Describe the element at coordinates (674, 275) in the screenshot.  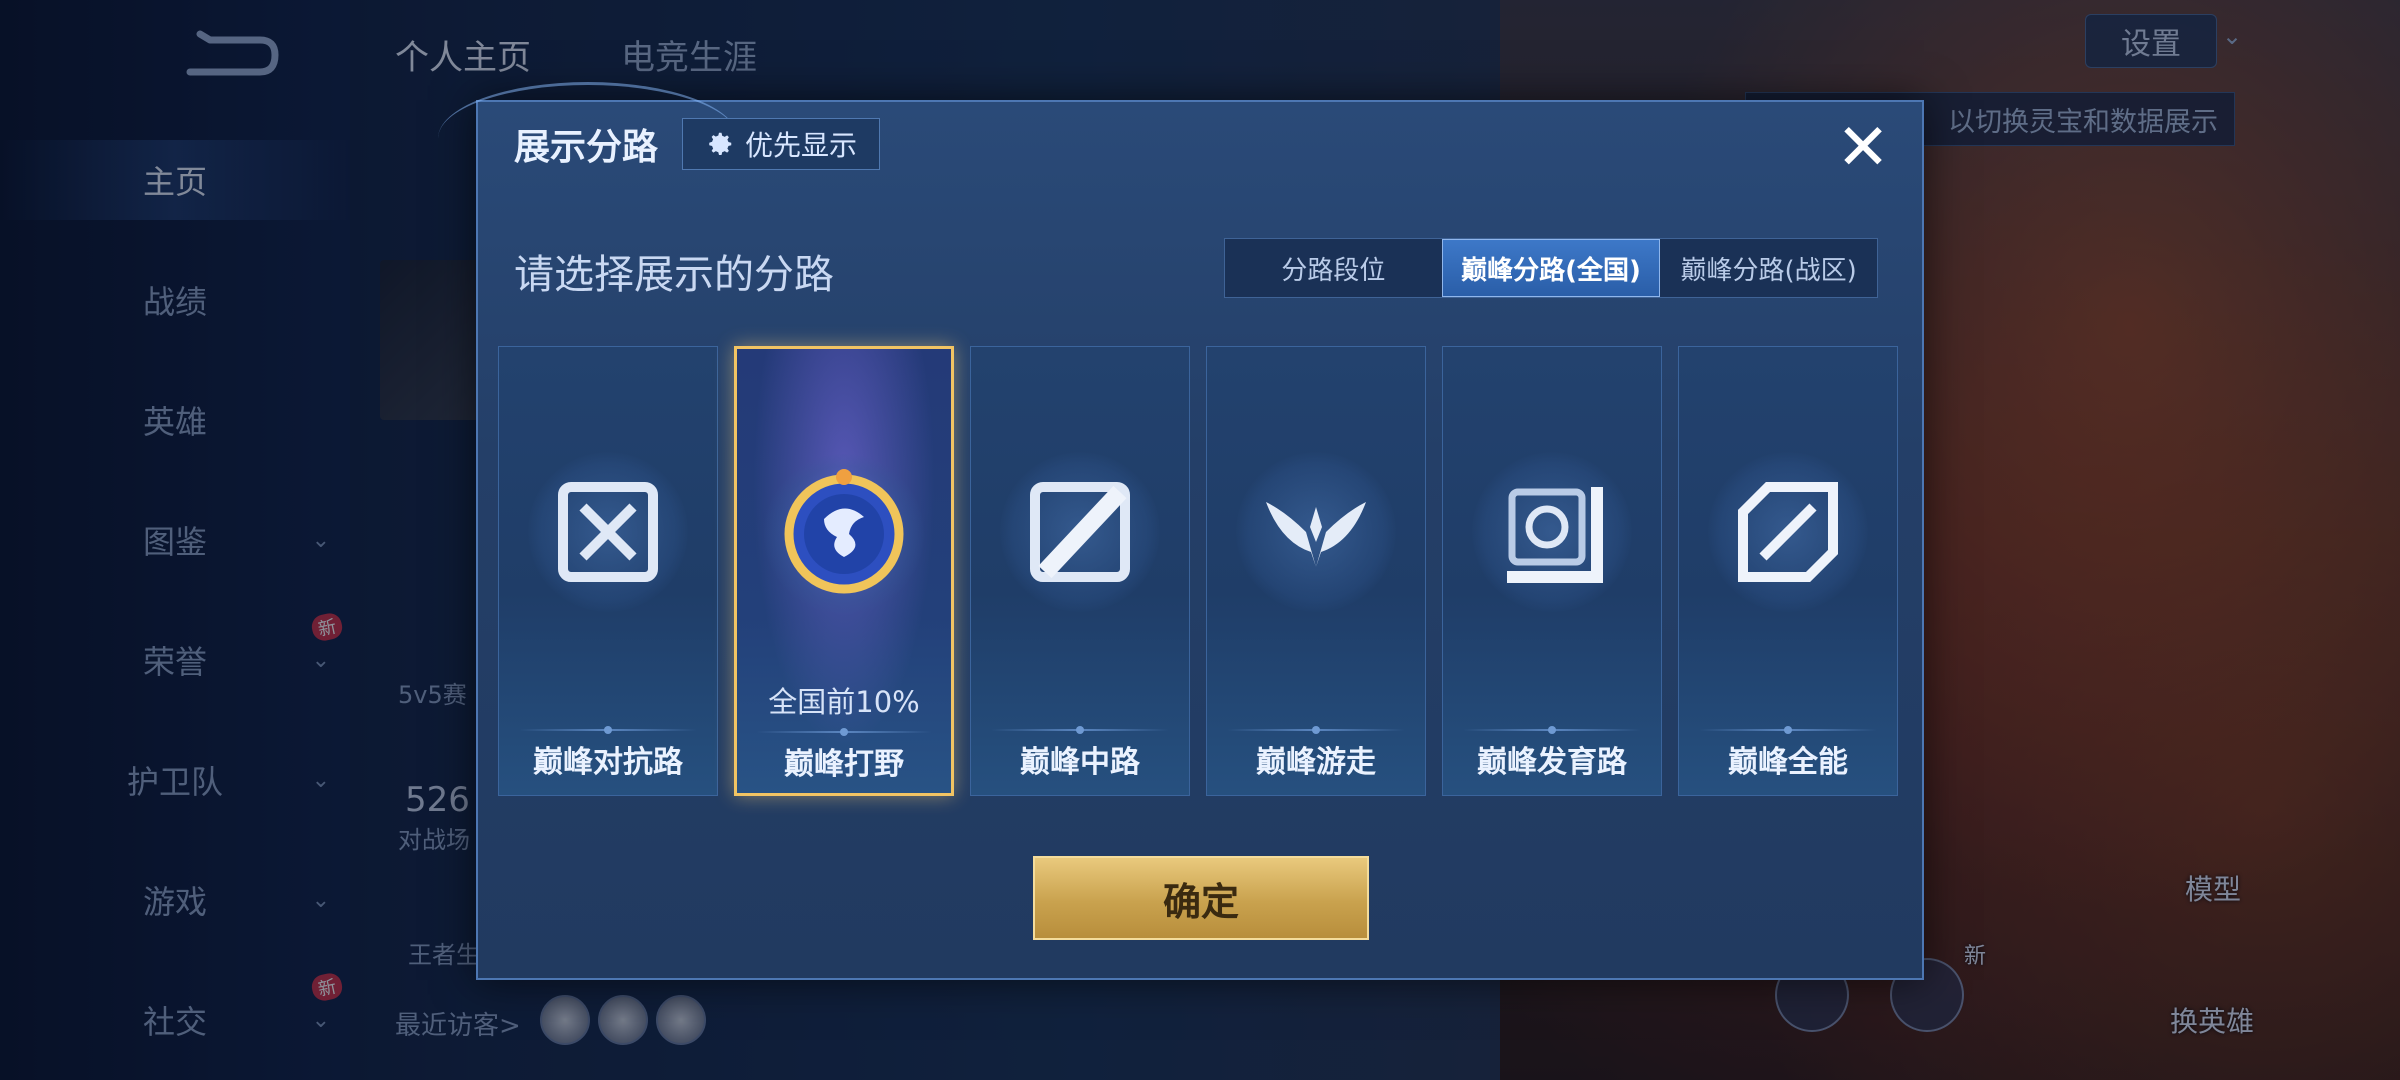
I see `dialog-subtitle: 请选择展示的分路` at that location.